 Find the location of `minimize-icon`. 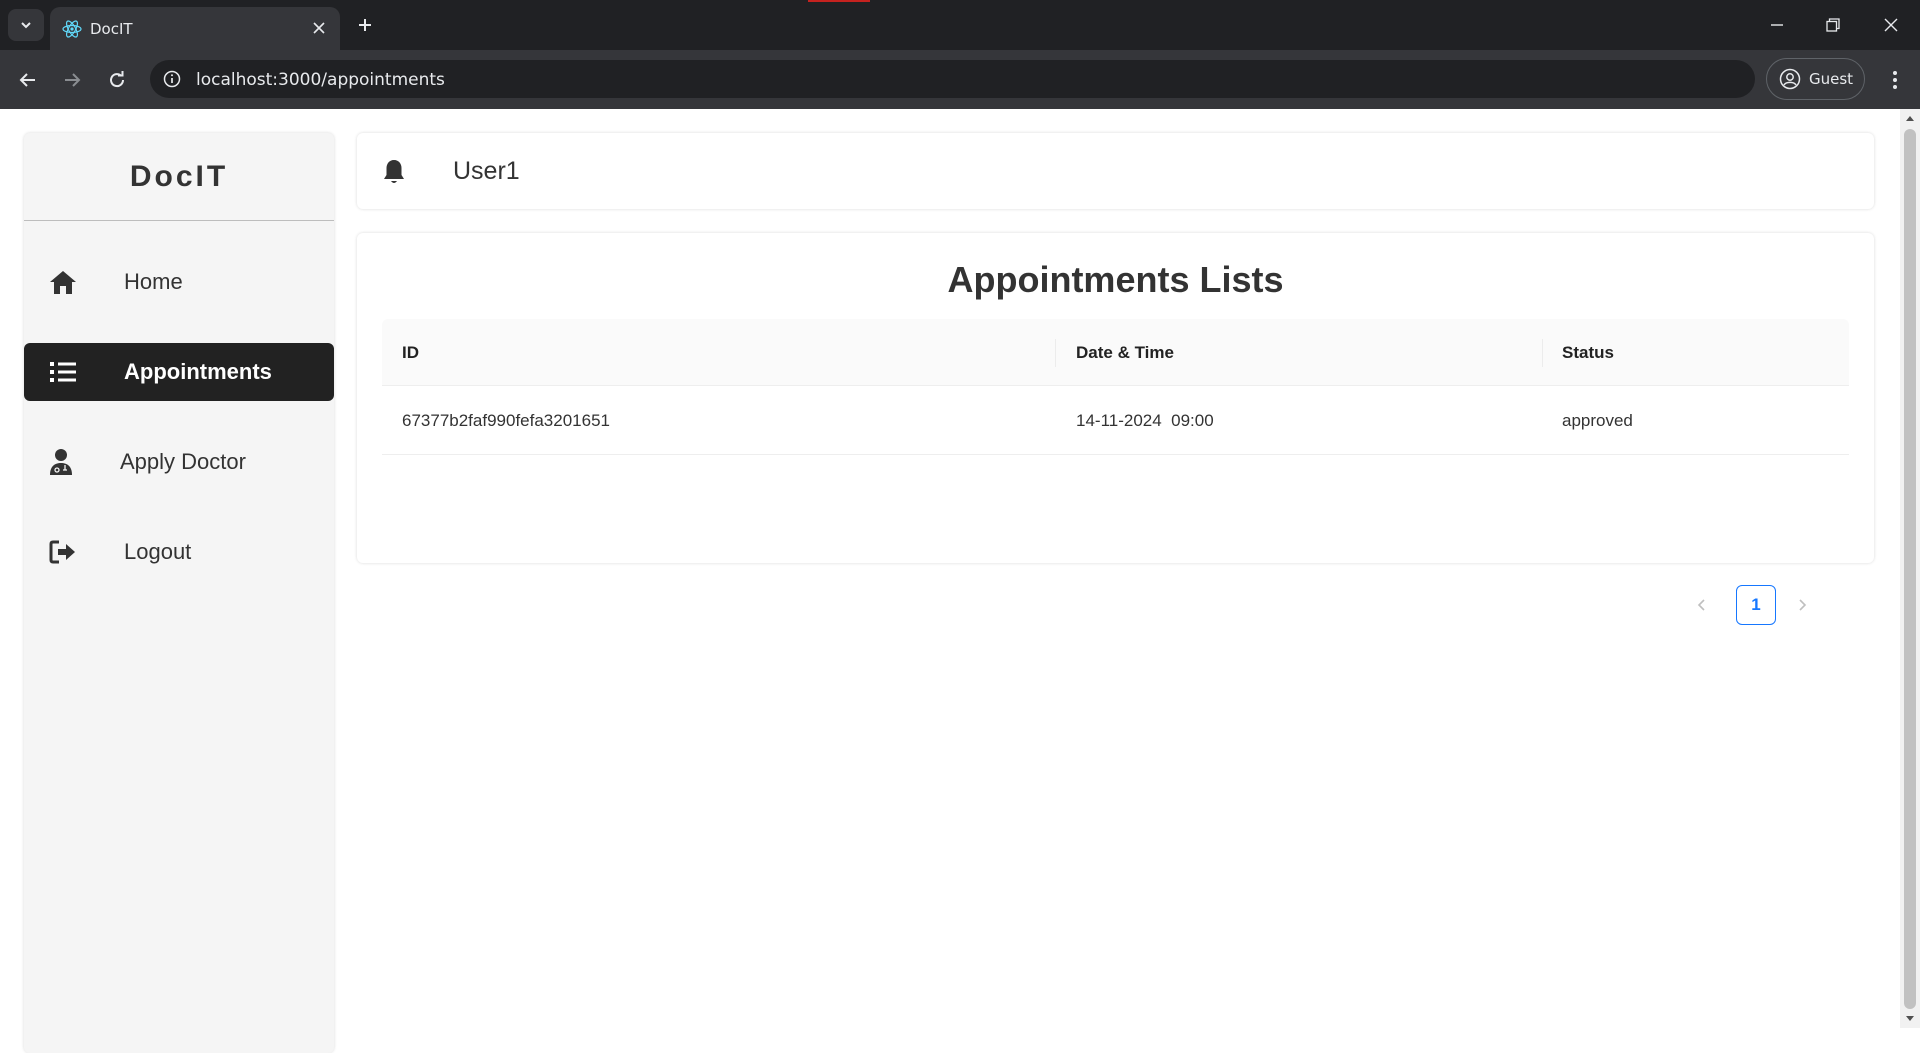

minimize-icon is located at coordinates (1777, 25).